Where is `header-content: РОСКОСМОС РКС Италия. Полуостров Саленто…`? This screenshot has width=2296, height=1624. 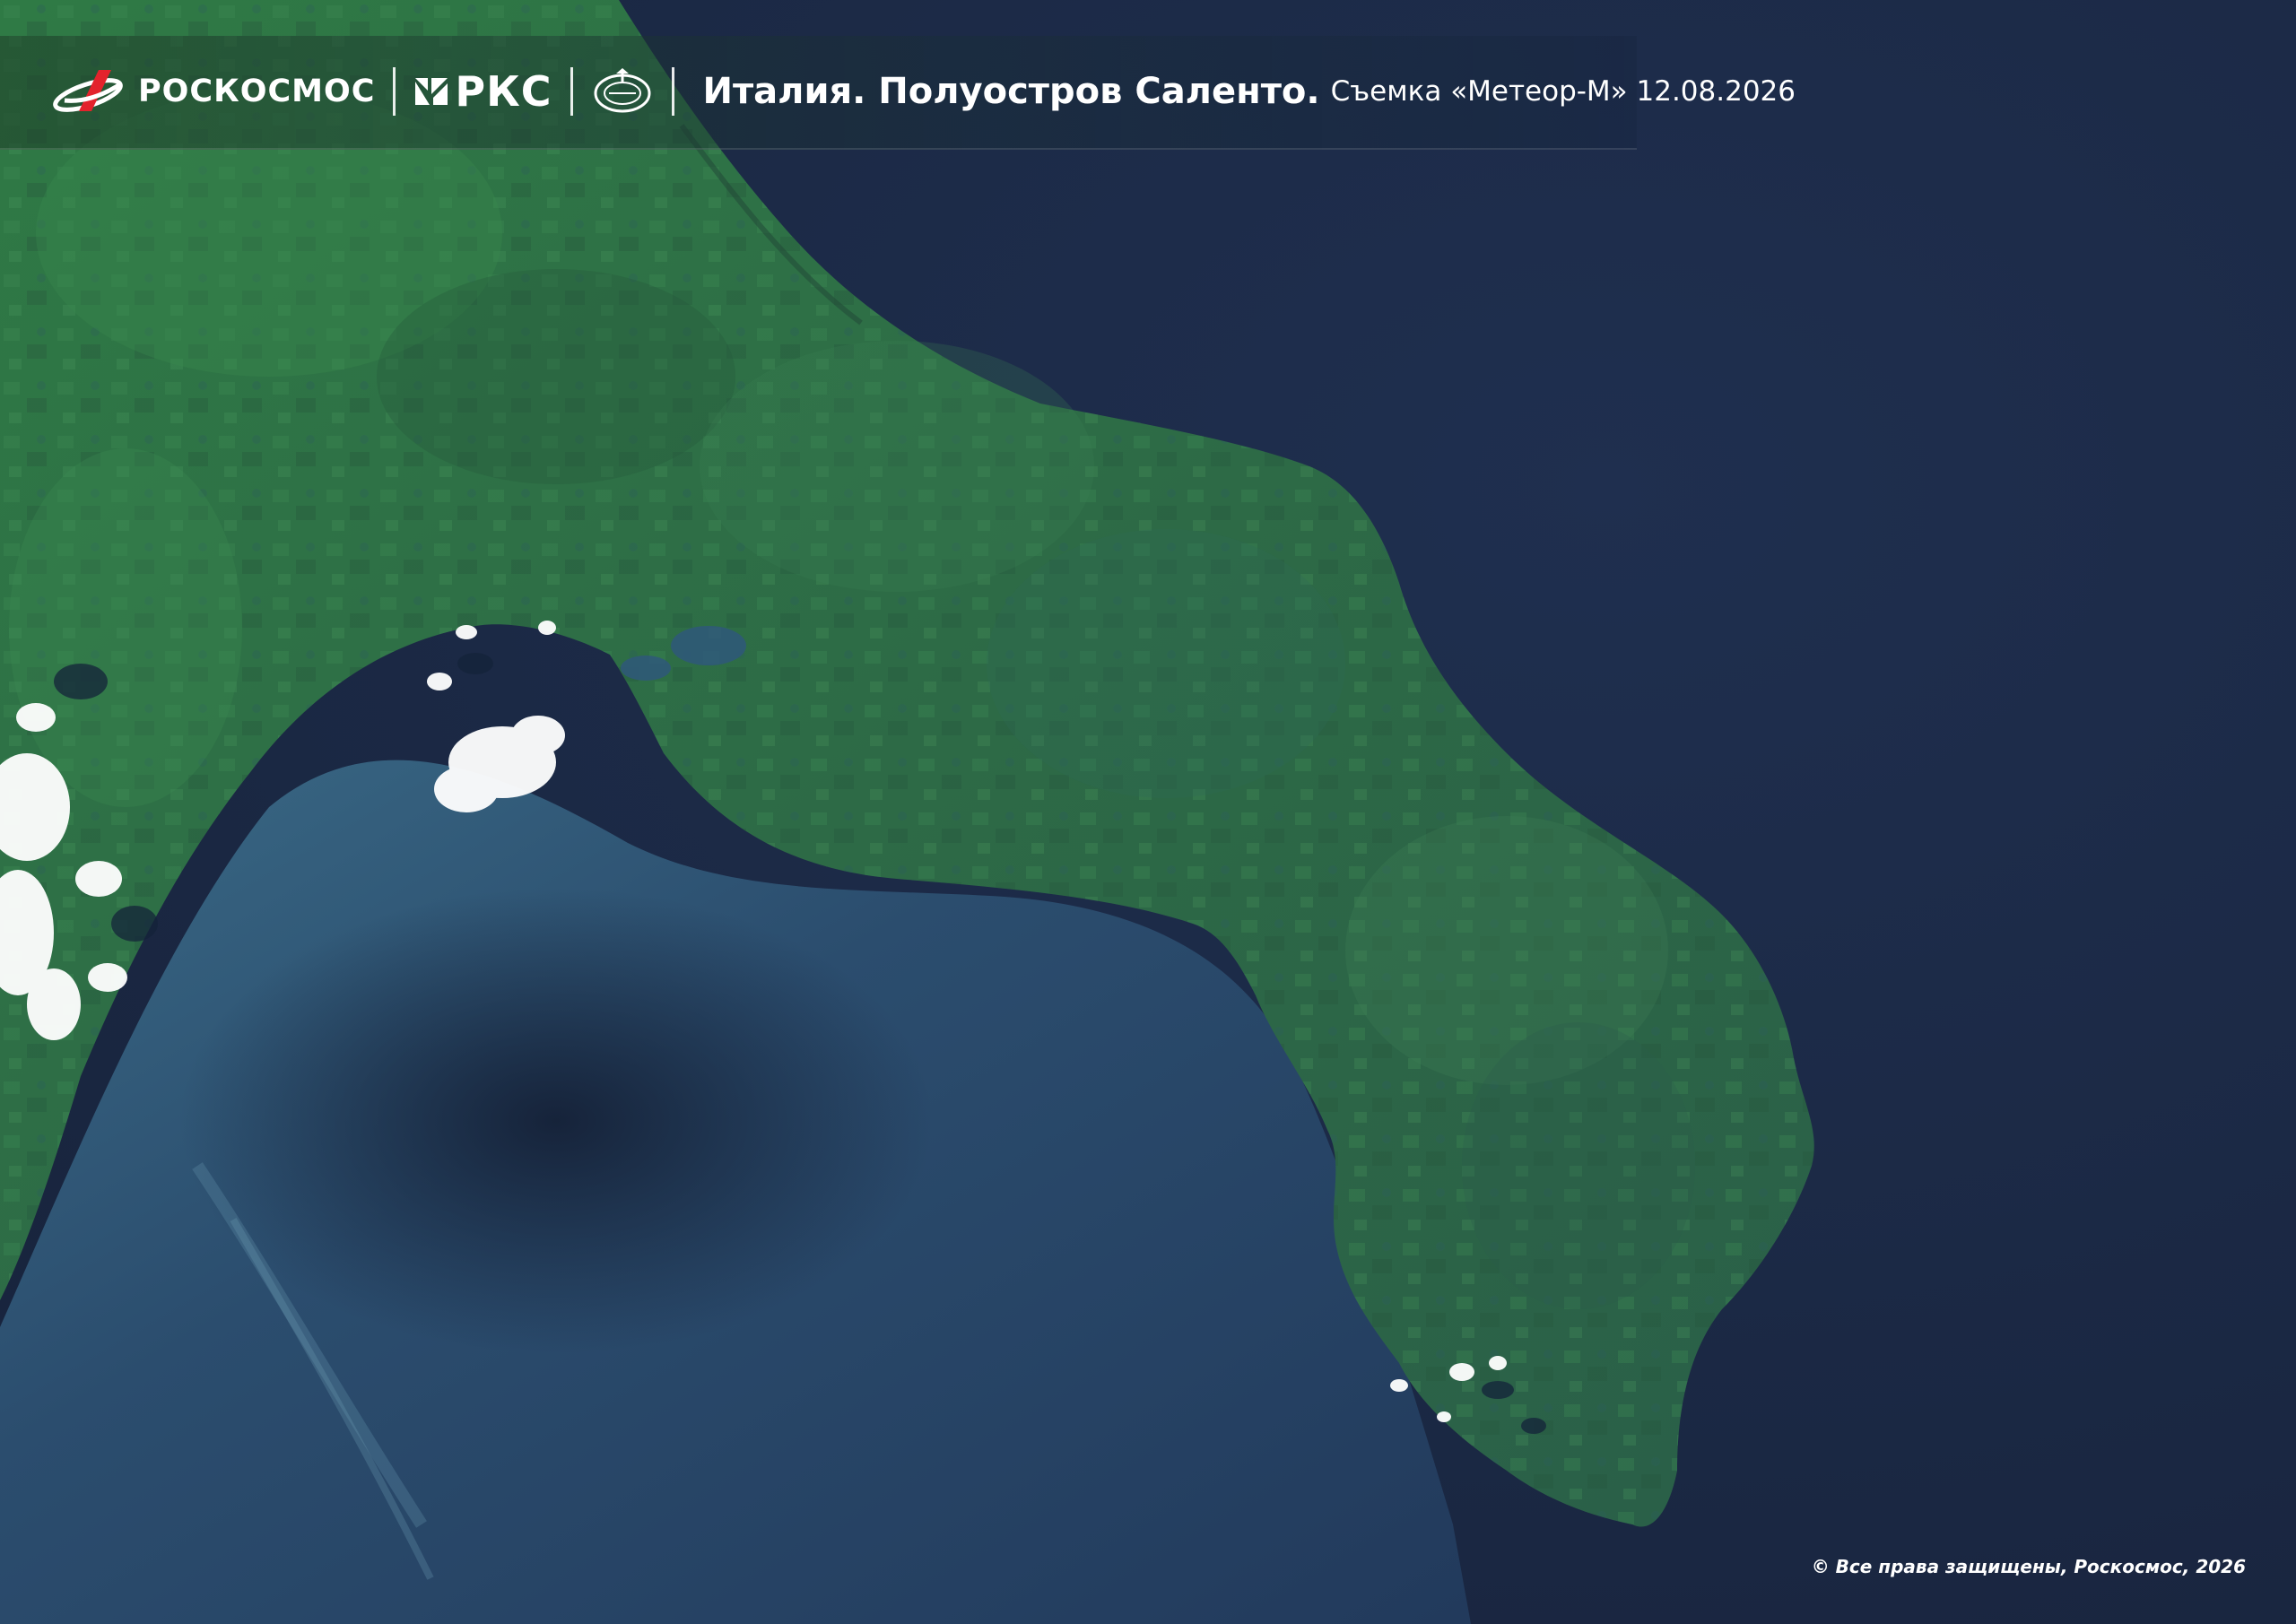 header-content: РОСКОСМОС РКС Италия. Полуостров Саленто… is located at coordinates (921, 91).